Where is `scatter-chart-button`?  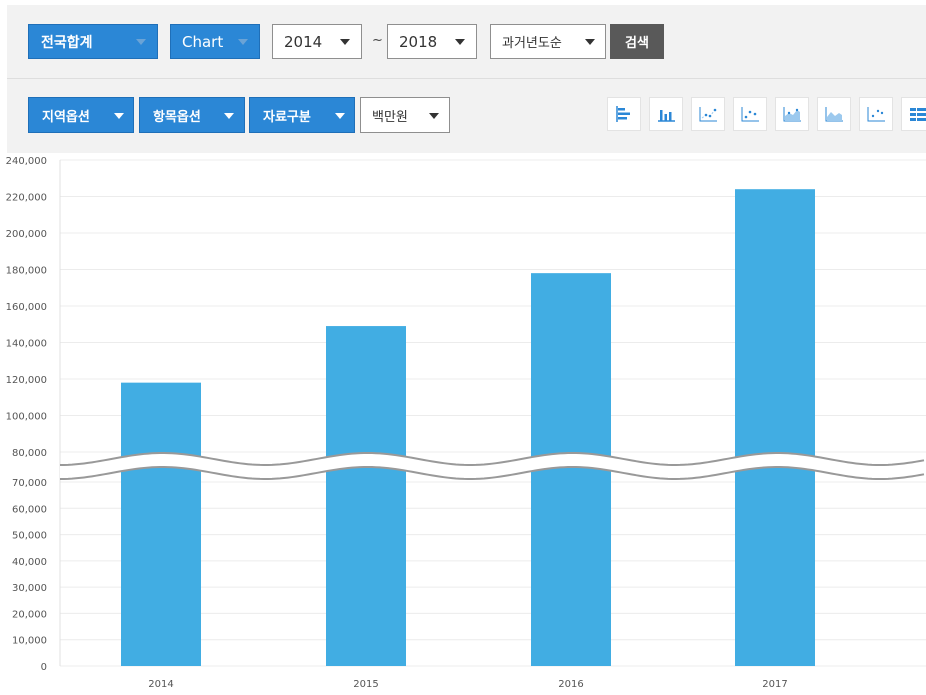 scatter-chart-button is located at coordinates (708, 114).